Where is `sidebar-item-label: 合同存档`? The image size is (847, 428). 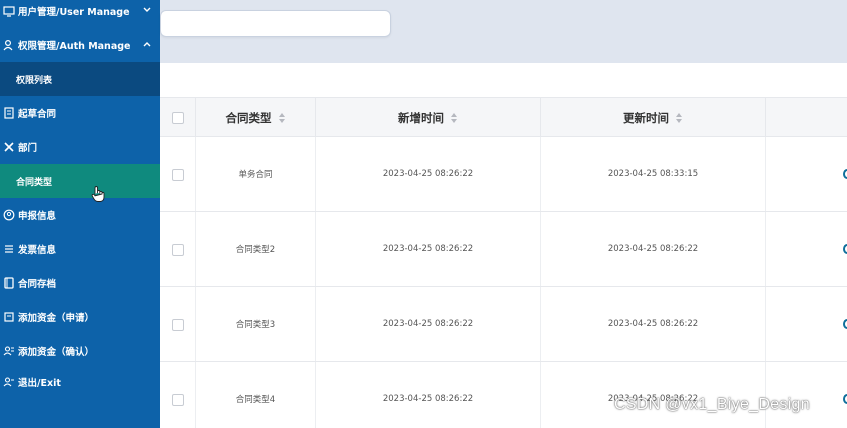 sidebar-item-label: 合同存档 is located at coordinates (37, 284).